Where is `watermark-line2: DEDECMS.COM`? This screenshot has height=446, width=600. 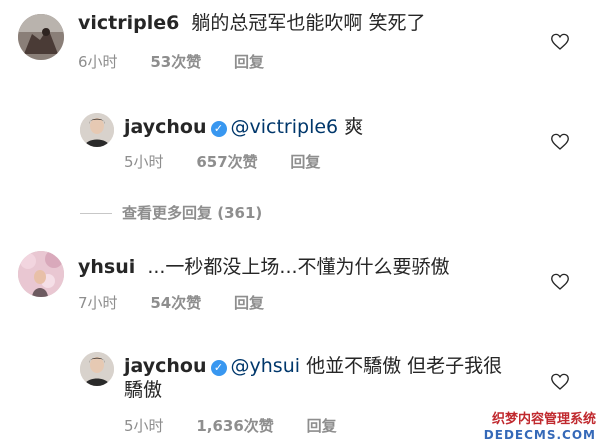 watermark-line2: DEDECMS.COM is located at coordinates (539, 435).